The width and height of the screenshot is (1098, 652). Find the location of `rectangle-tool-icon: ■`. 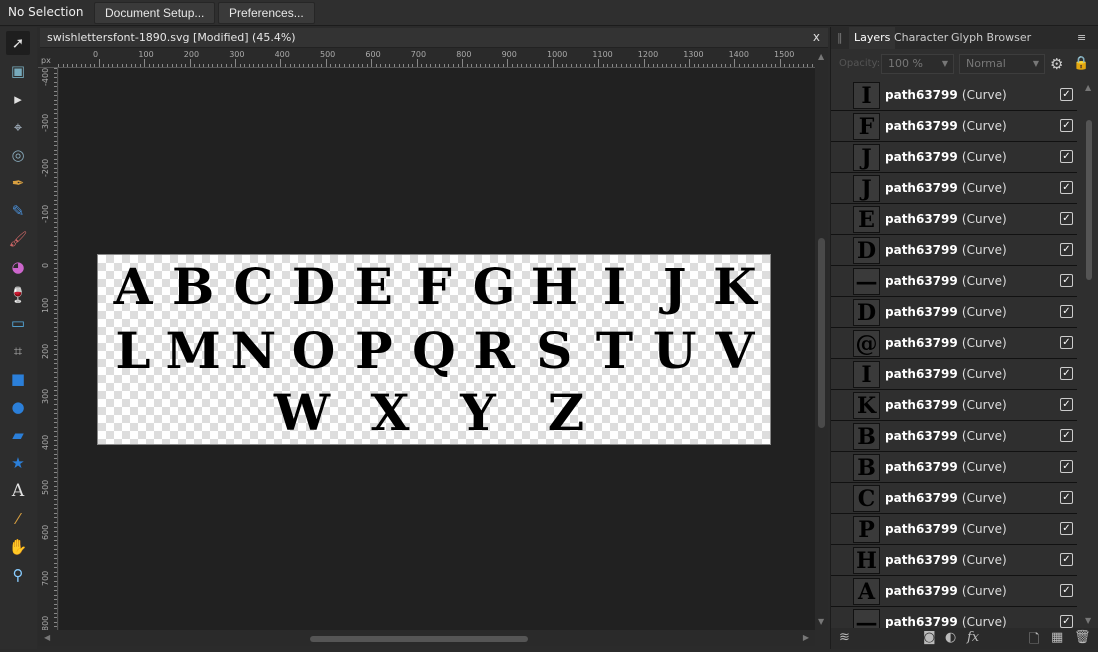

rectangle-tool-icon: ■ is located at coordinates (18, 379).